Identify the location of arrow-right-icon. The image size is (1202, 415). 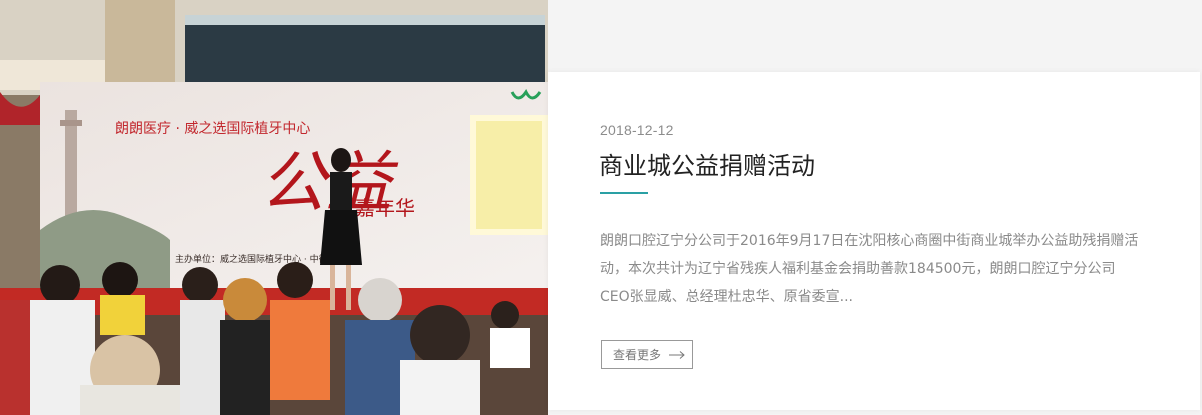
(677, 354).